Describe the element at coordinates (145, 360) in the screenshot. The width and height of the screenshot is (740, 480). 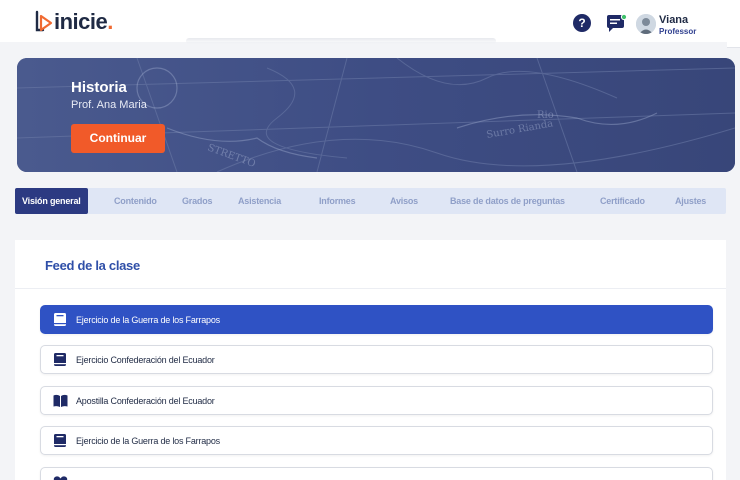
I see `feed-item-label: Ejercicio Confederación del Ecuador` at that location.